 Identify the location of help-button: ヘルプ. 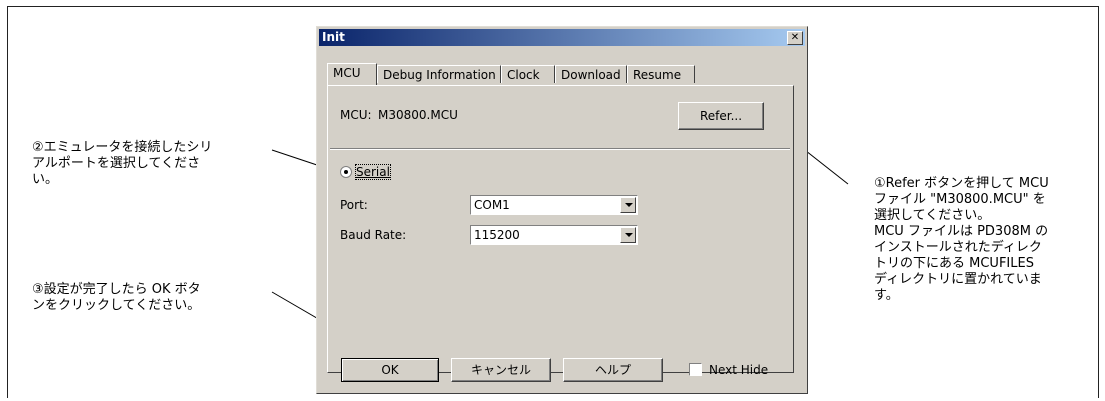
(613, 370).